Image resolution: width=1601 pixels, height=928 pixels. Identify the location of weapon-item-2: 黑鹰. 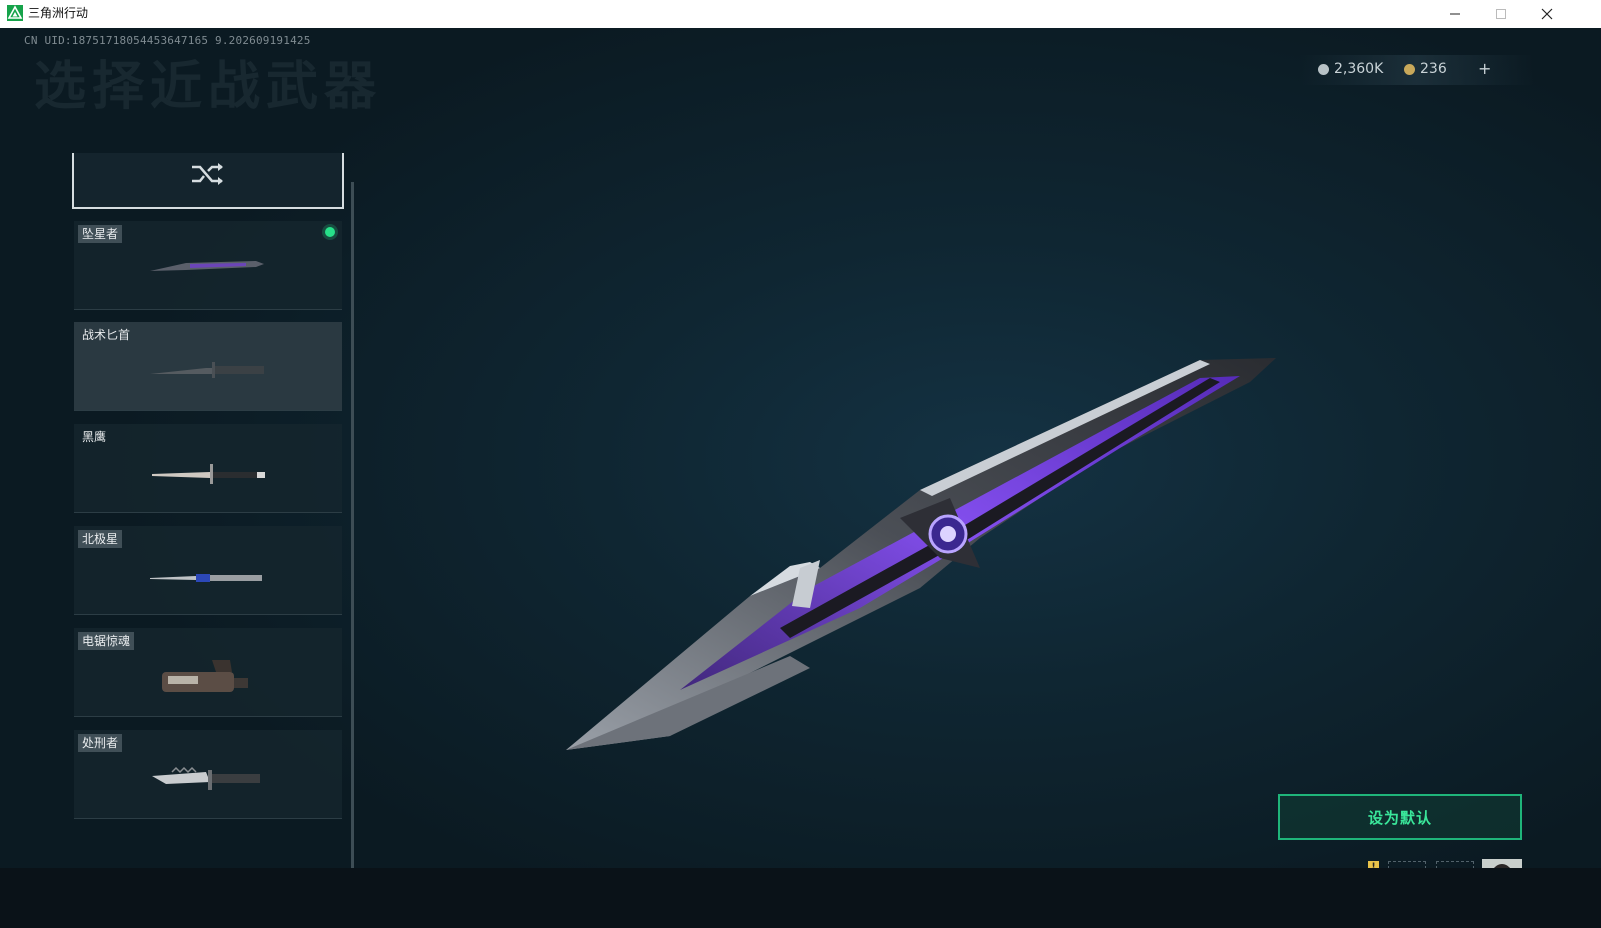
(208, 468).